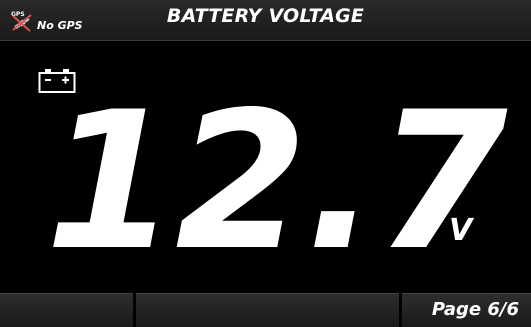  I want to click on page-softkey: Page 6/6, so click(466, 310).